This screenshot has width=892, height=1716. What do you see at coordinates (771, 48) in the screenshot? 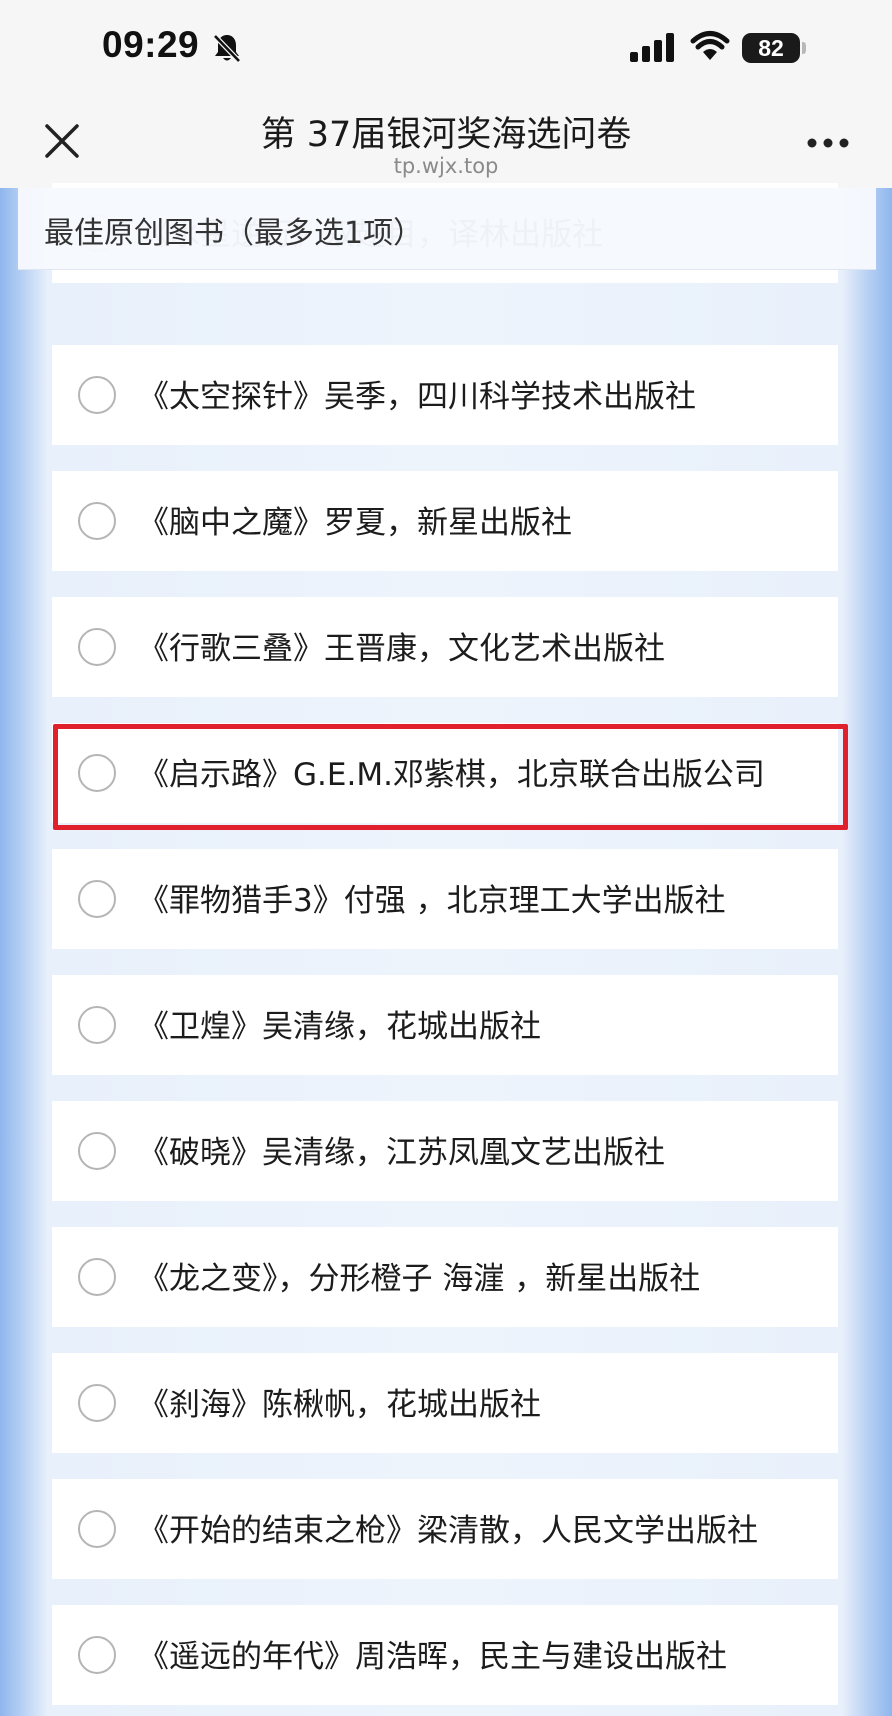
I see `battery-icon: 82` at bounding box center [771, 48].